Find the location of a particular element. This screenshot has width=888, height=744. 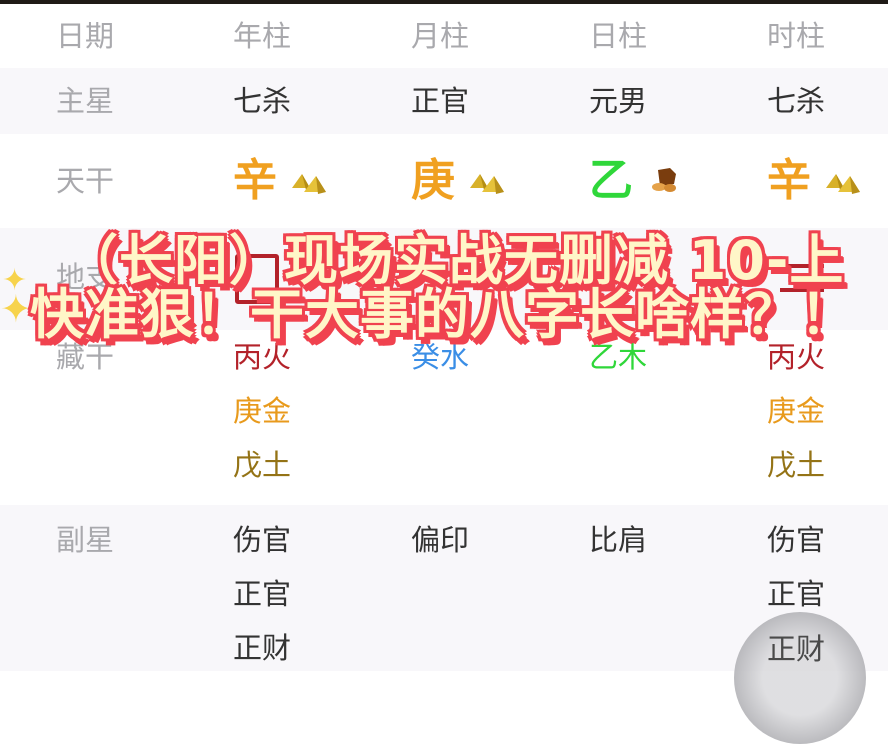

header-label-date: 日期 is located at coordinates (85, 36).